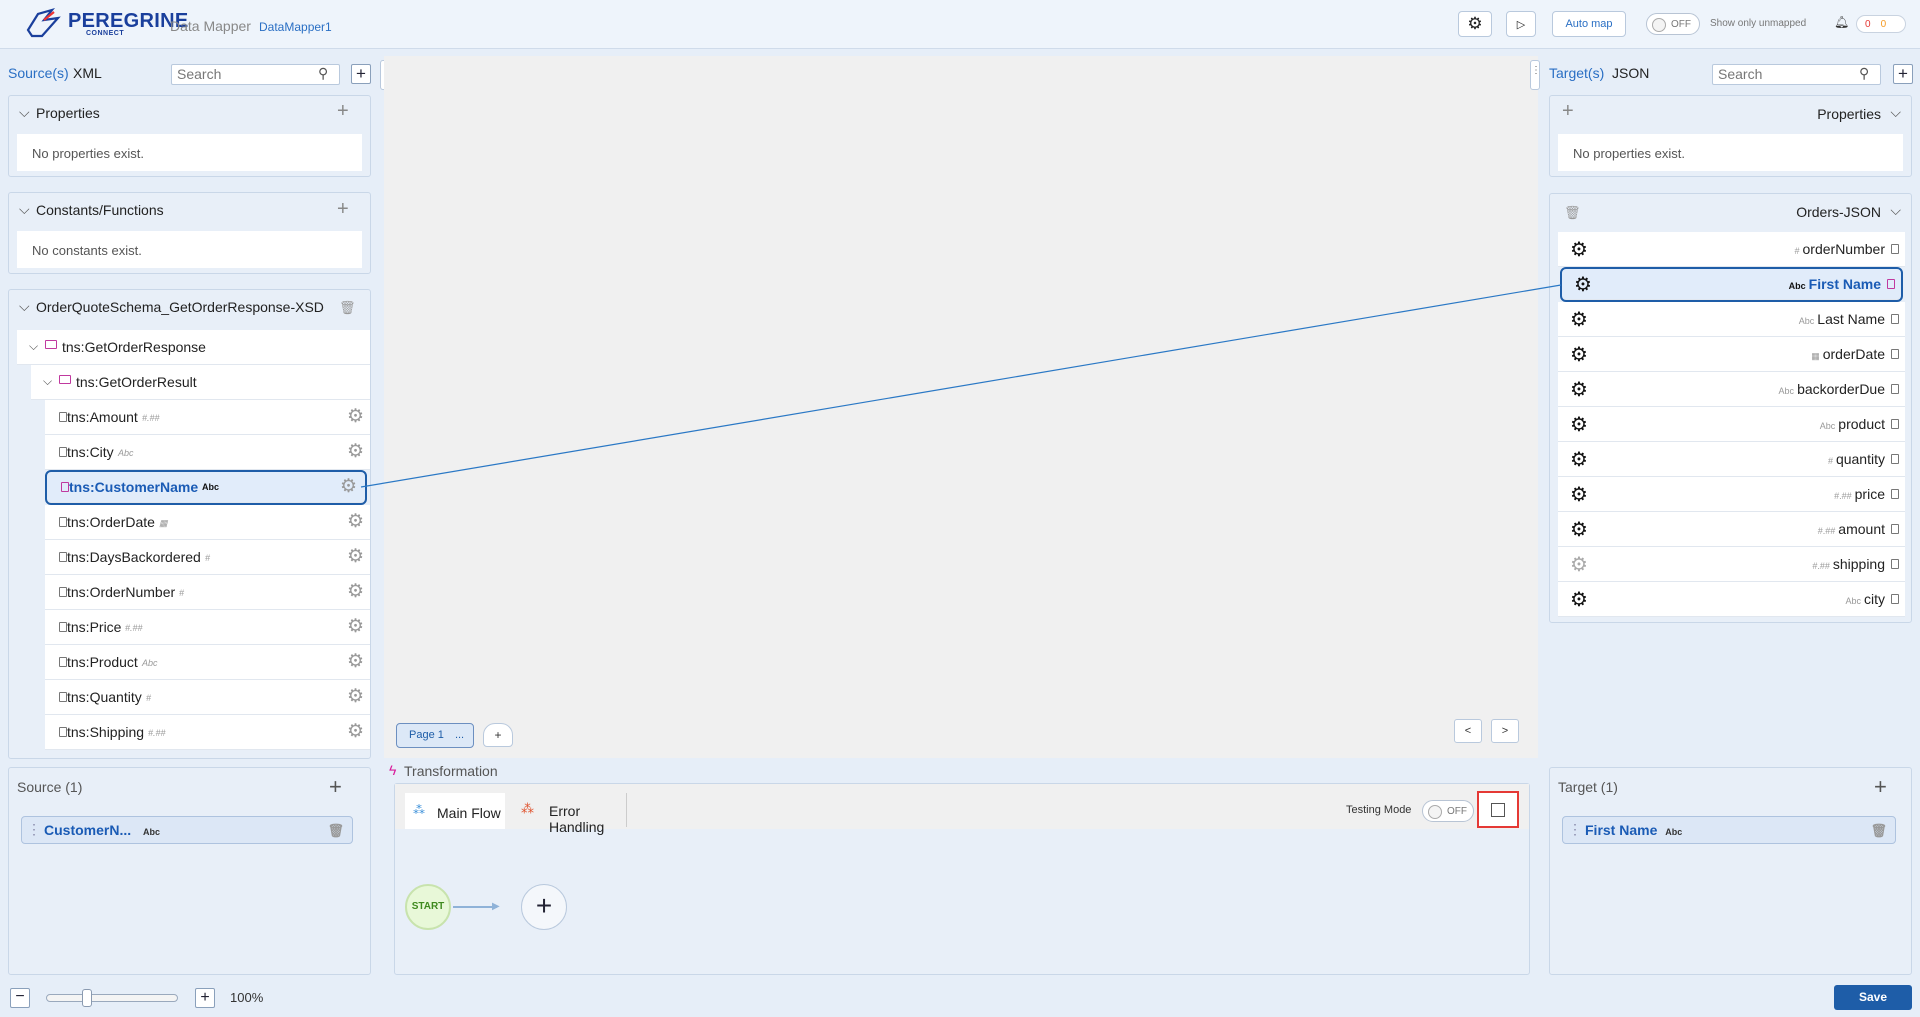 The width and height of the screenshot is (1920, 1017). Describe the element at coordinates (498, 735) in the screenshot. I see `add-page-button: +` at that location.